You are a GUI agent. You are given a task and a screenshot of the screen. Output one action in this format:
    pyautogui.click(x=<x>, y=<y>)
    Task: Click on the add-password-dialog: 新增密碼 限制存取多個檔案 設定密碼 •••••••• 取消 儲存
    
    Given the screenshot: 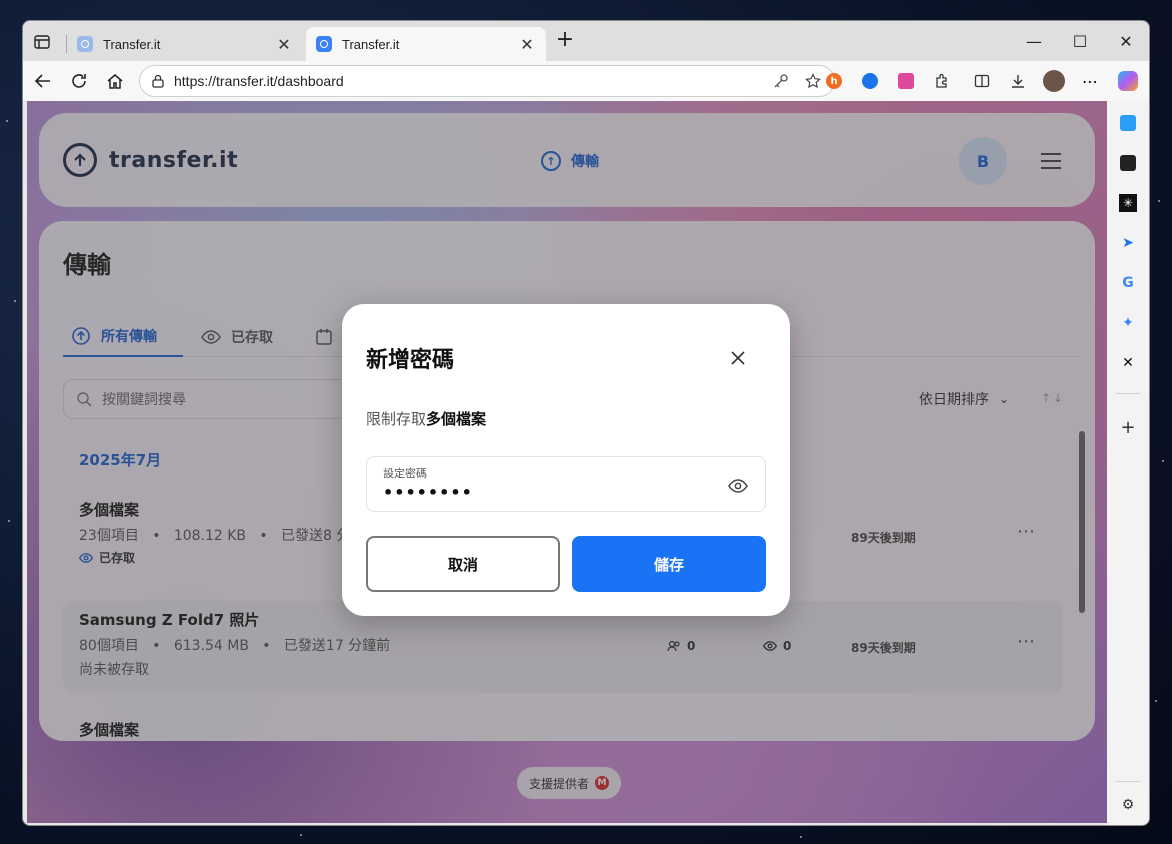 What is the action you would take?
    pyautogui.click(x=566, y=460)
    